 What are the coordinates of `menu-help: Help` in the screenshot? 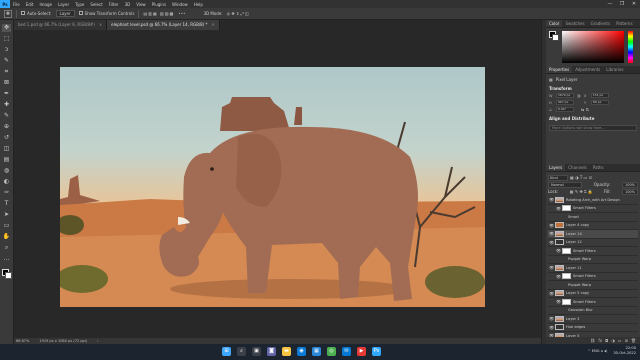 It's located at (198, 4).